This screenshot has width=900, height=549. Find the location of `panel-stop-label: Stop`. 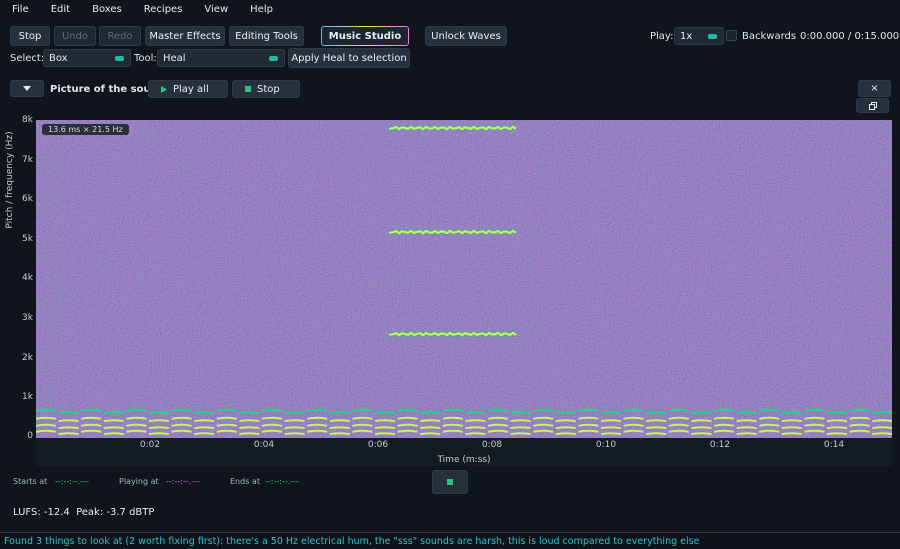

panel-stop-label: Stop is located at coordinates (268, 89).